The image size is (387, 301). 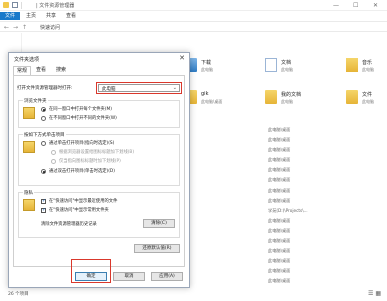 What do you see at coordinates (205, 94) in the screenshot?
I see `tile-label: gik` at bounding box center [205, 94].